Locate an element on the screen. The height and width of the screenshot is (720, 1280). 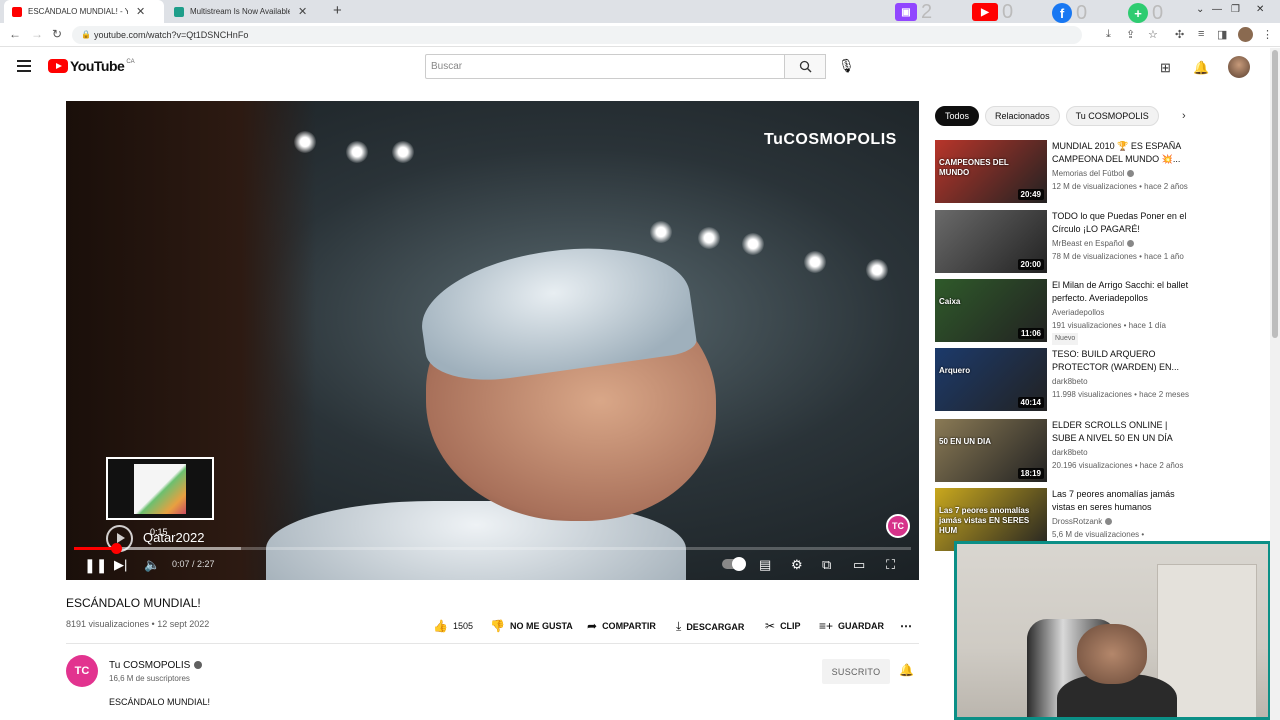
video-thumbnail: Caixa 11:06 is located at coordinates (991, 310).